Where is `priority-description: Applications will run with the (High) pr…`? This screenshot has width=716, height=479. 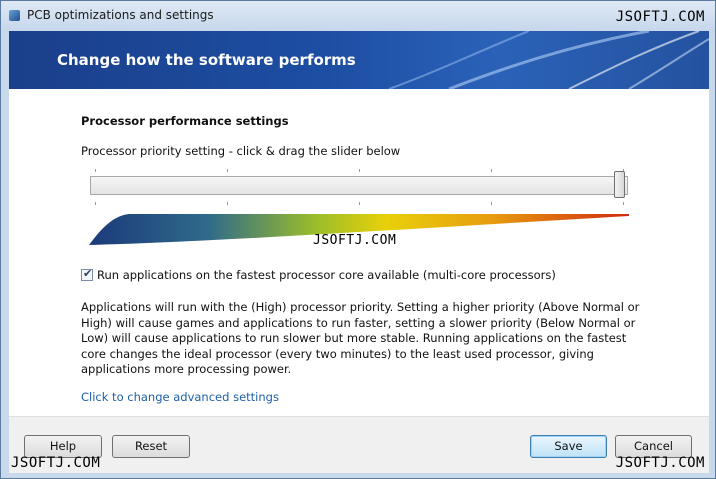
priority-description: Applications will run with the (High) pr… is located at coordinates (360, 338).